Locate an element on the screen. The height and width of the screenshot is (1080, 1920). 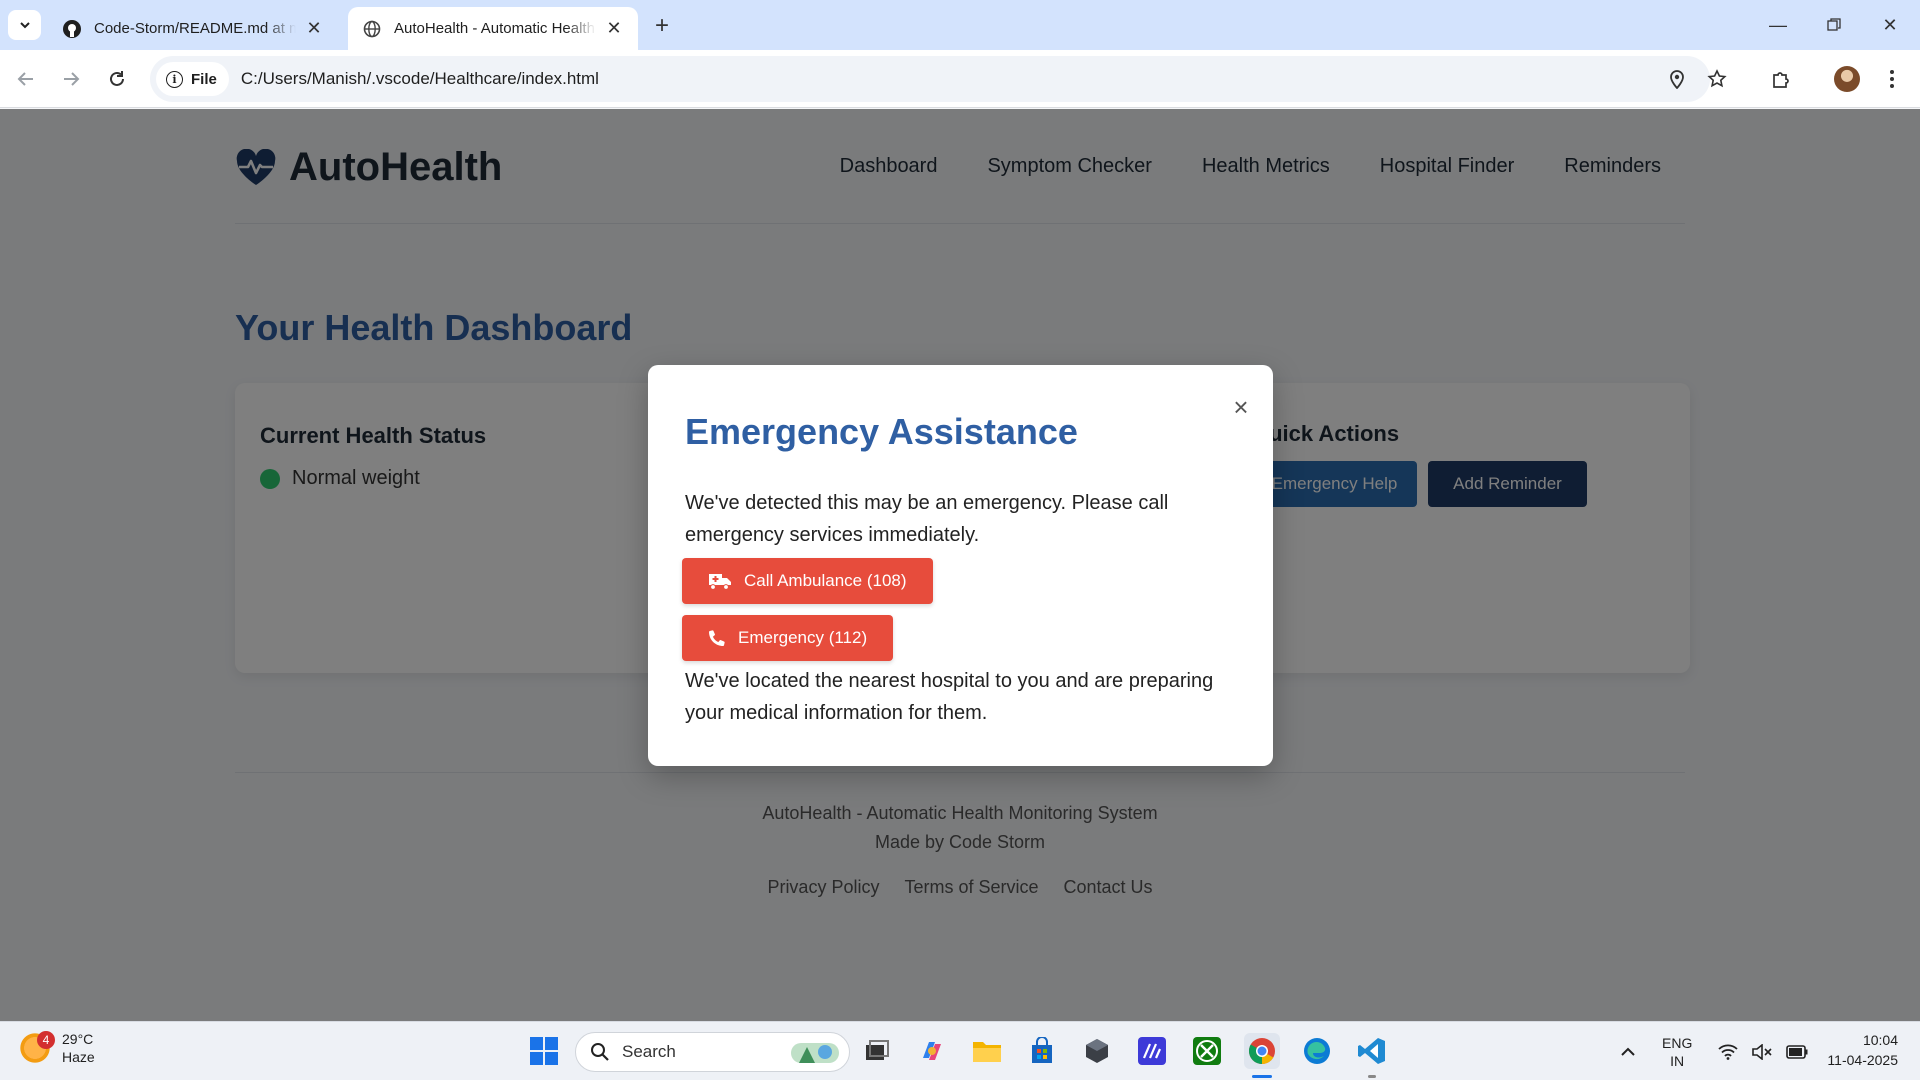
site-info-chip: i File is located at coordinates (192, 79).